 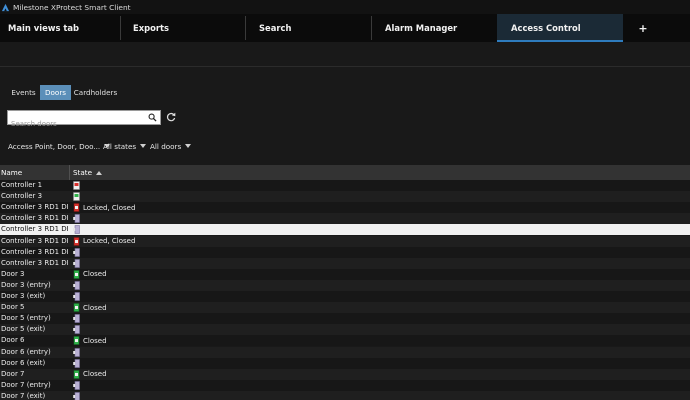 I want to click on tab-label: Main views tab, so click(x=44, y=28).